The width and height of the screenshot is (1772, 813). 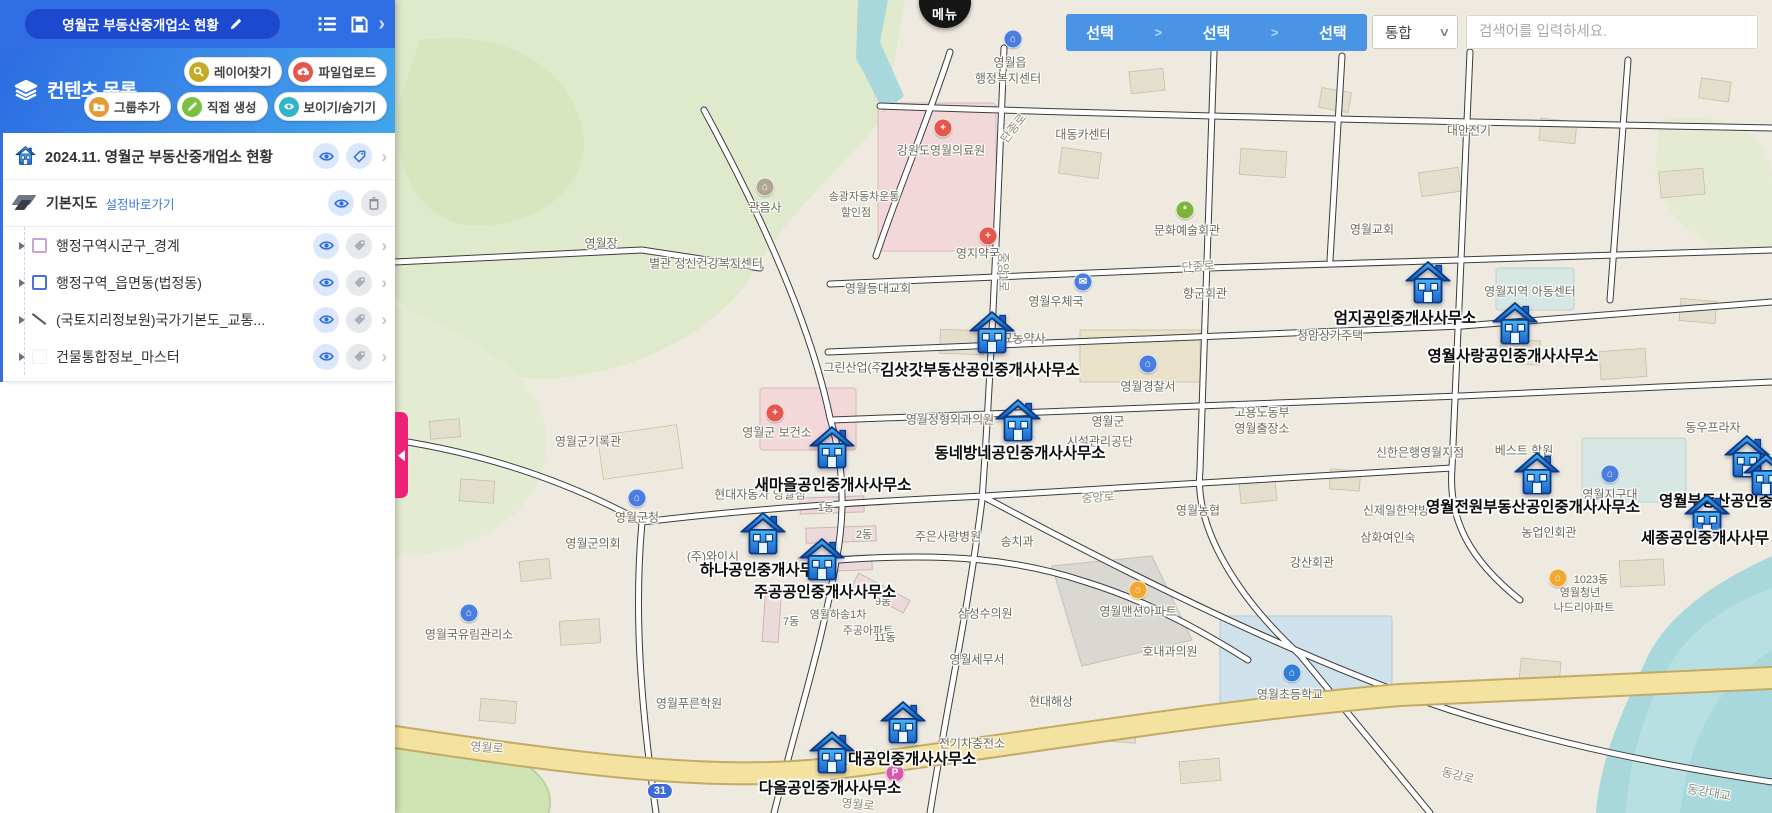 I want to click on layer-label: 행정구역시군구_경계, so click(x=118, y=245).